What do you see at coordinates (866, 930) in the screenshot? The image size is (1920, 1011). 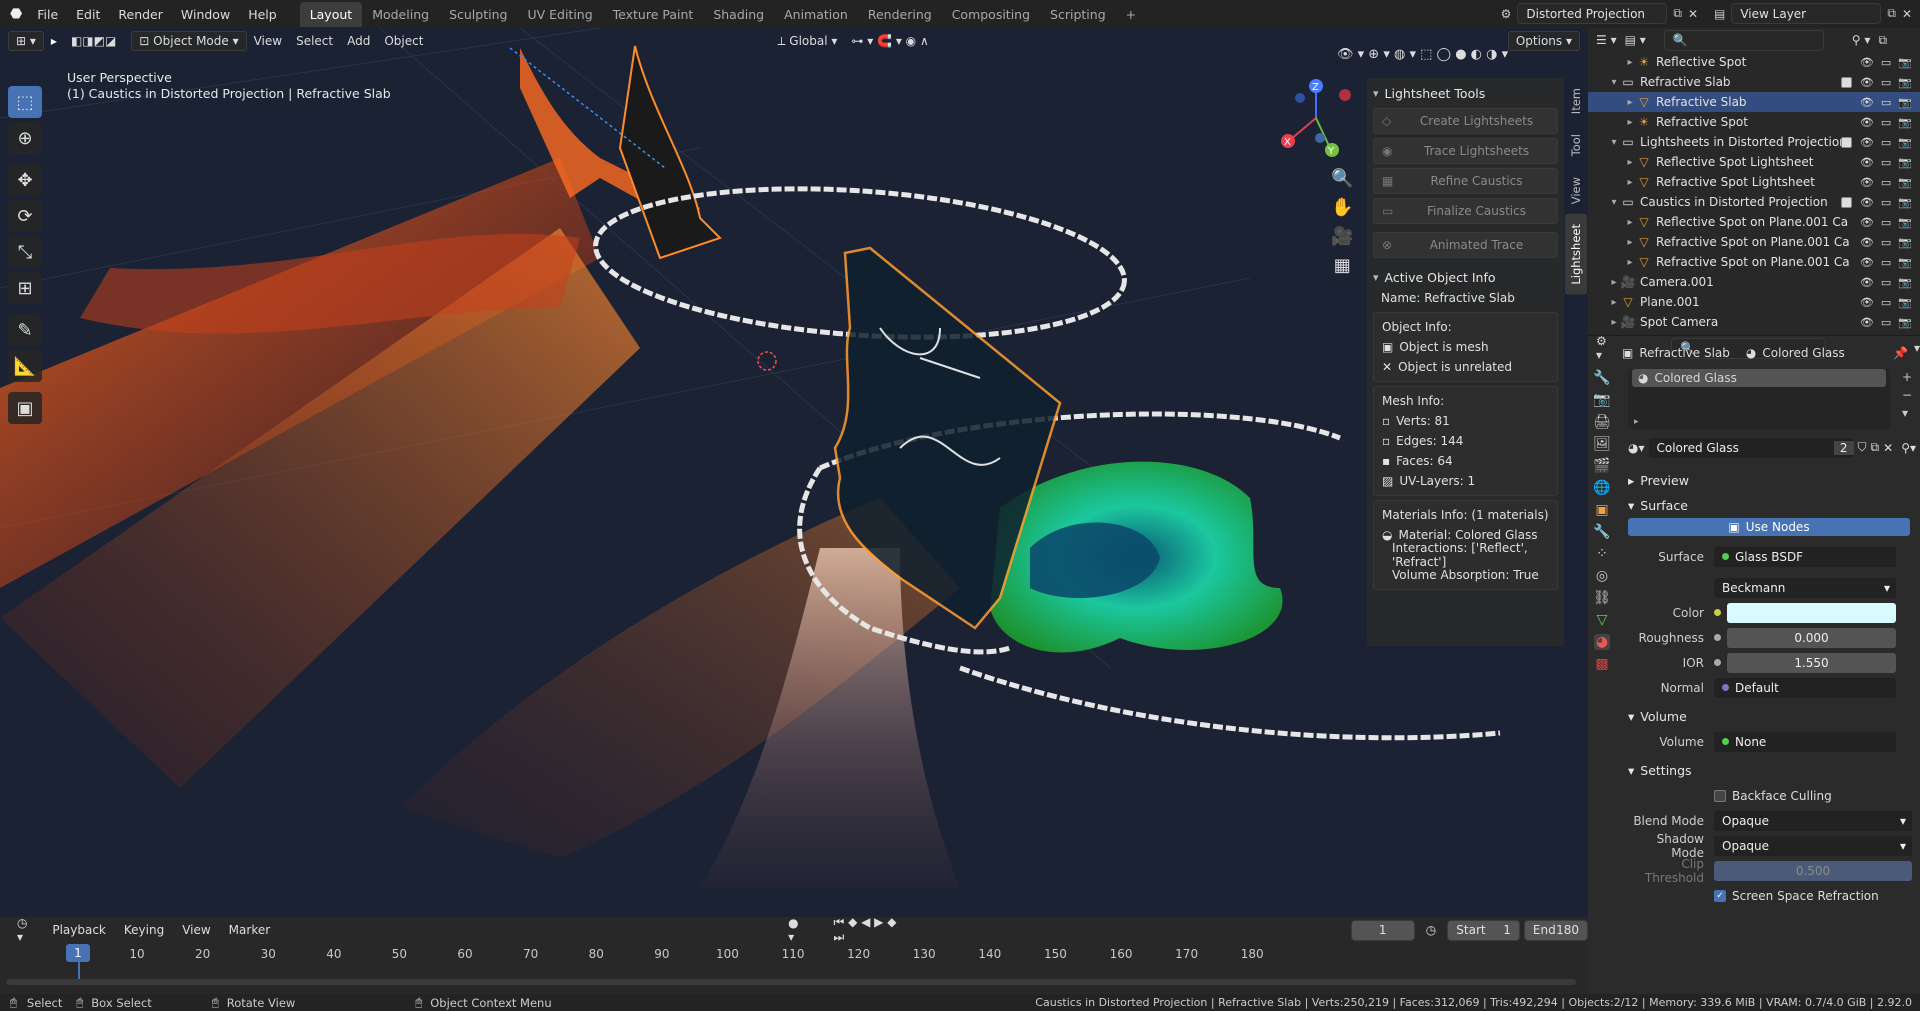 I see `playback-controls: ⏮ ◆ ◀ ▶ ◆ ⏭` at bounding box center [866, 930].